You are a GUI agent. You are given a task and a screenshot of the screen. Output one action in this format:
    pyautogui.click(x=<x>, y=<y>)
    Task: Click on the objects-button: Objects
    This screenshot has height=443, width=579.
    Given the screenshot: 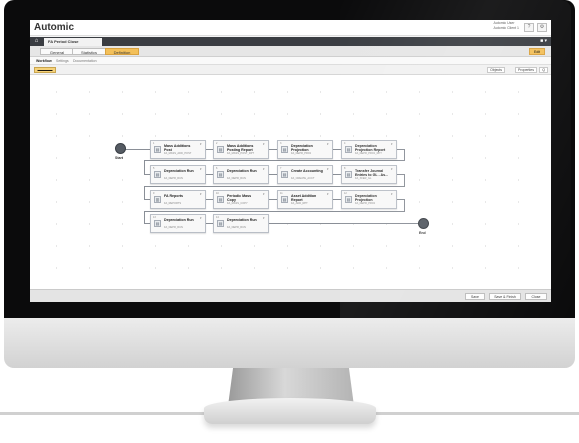 What is the action you would take?
    pyautogui.click(x=496, y=70)
    